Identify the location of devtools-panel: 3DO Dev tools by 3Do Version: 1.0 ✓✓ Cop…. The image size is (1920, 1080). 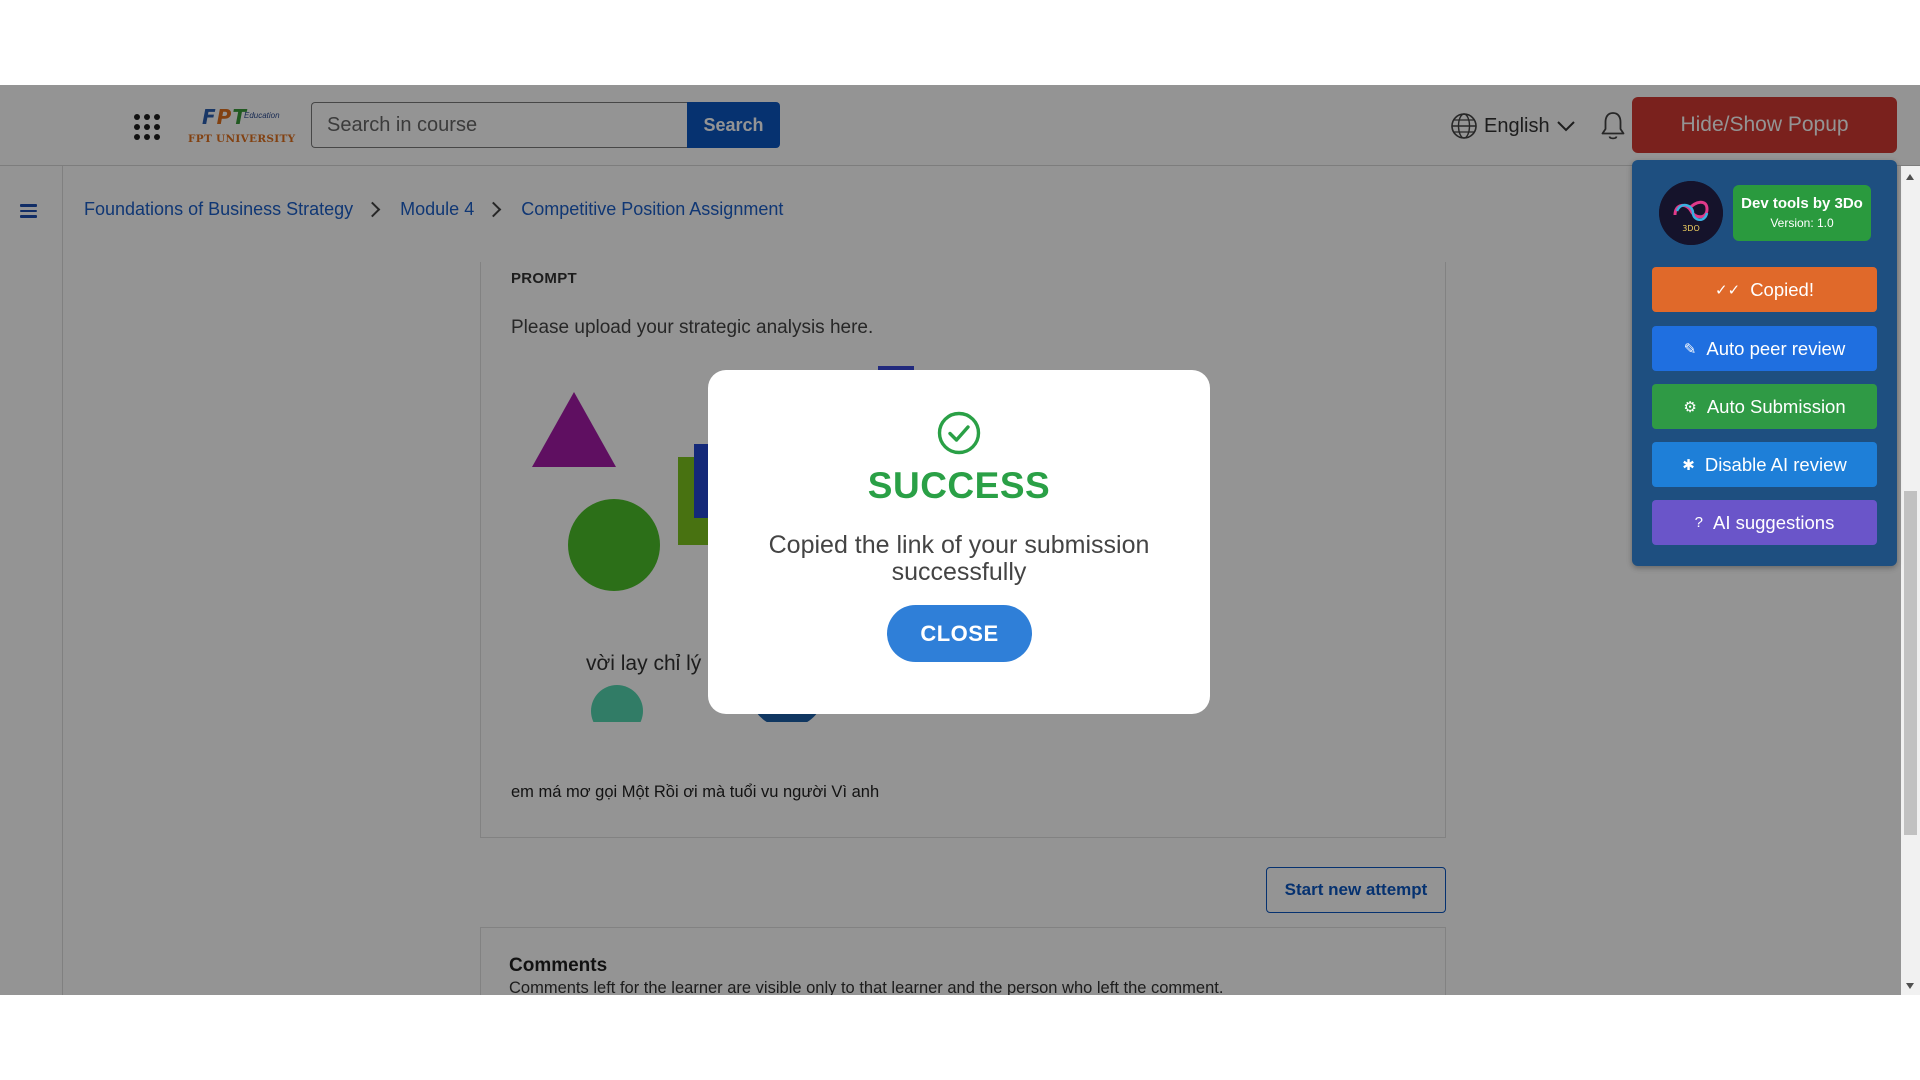
(1764, 363).